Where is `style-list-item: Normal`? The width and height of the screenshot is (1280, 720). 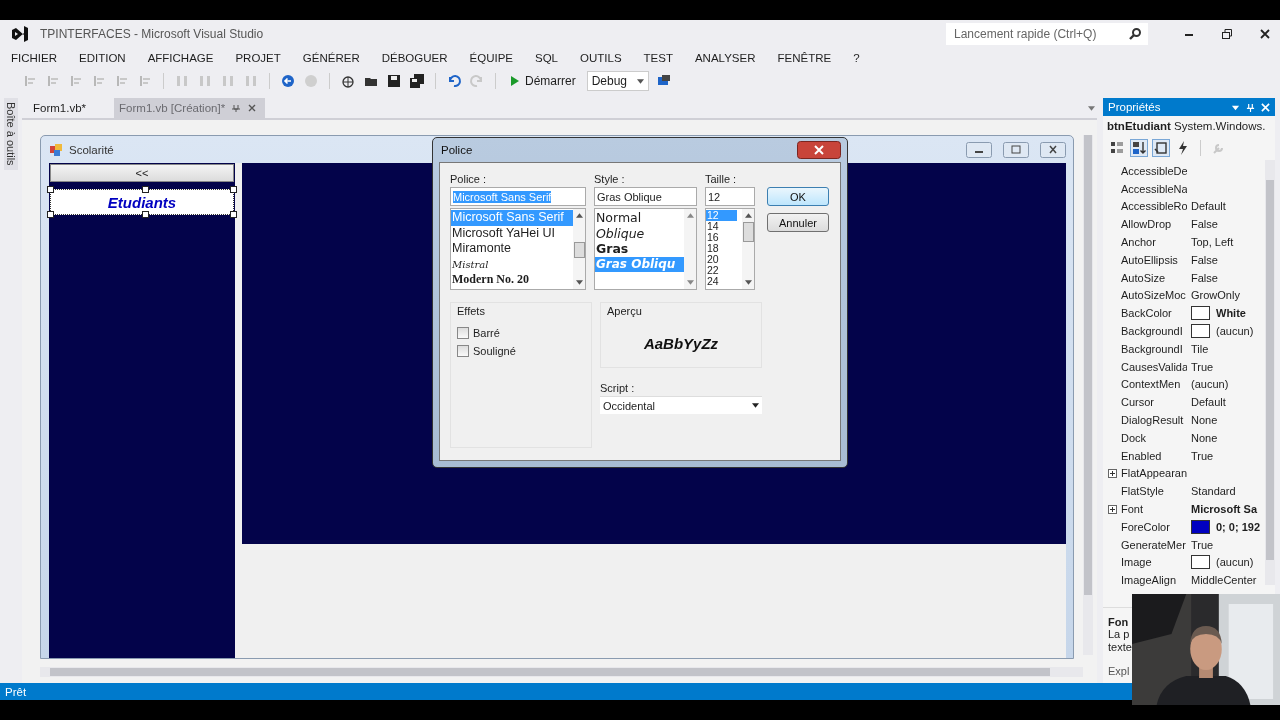 style-list-item: Normal is located at coordinates (639, 218).